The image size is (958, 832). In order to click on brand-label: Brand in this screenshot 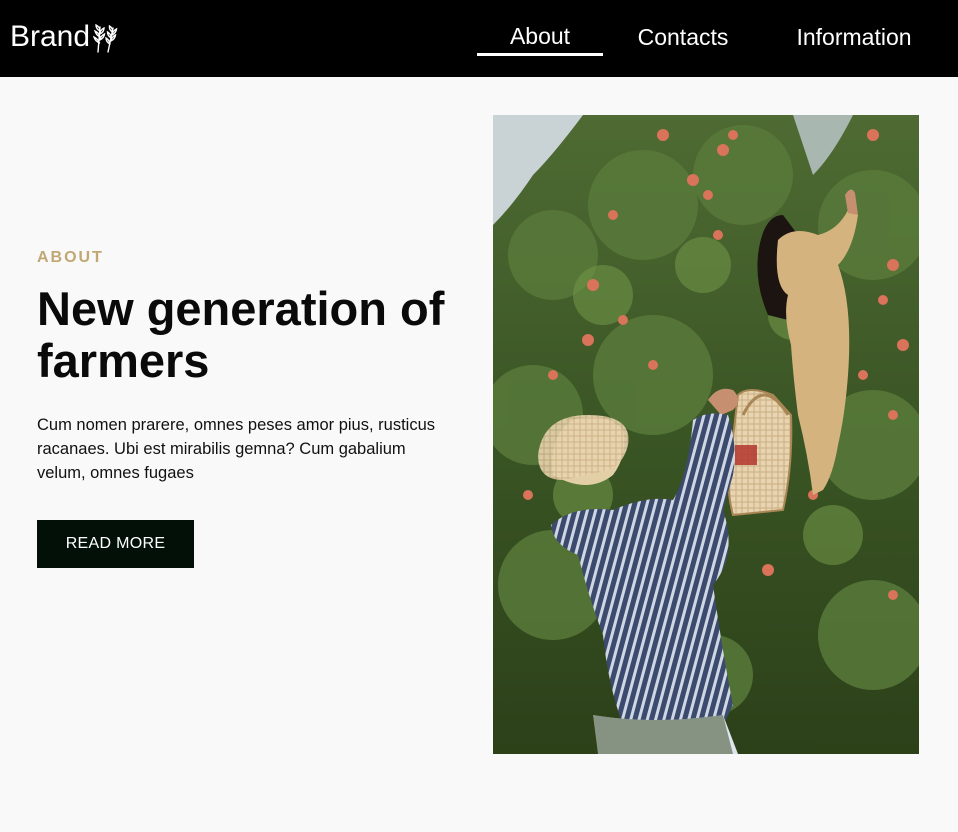, I will do `click(50, 36)`.